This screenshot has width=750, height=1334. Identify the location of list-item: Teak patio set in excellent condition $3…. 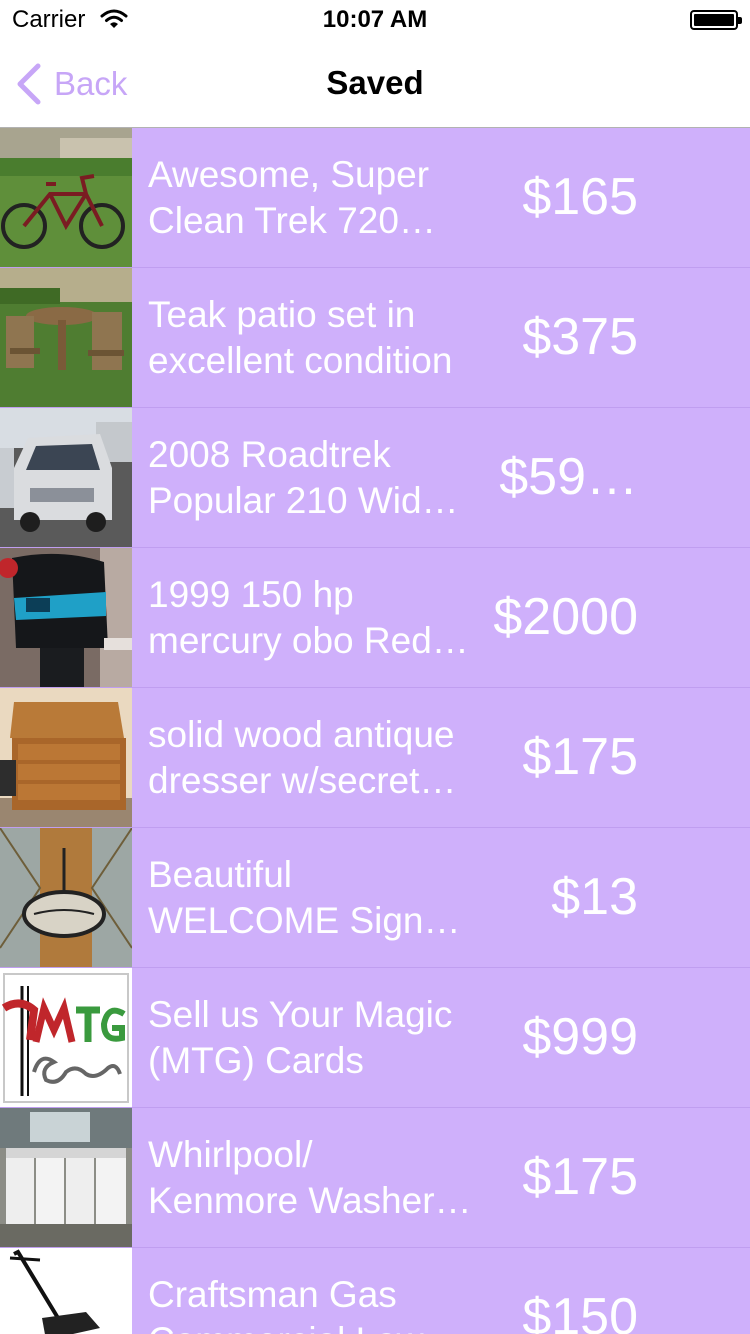
(375, 338).